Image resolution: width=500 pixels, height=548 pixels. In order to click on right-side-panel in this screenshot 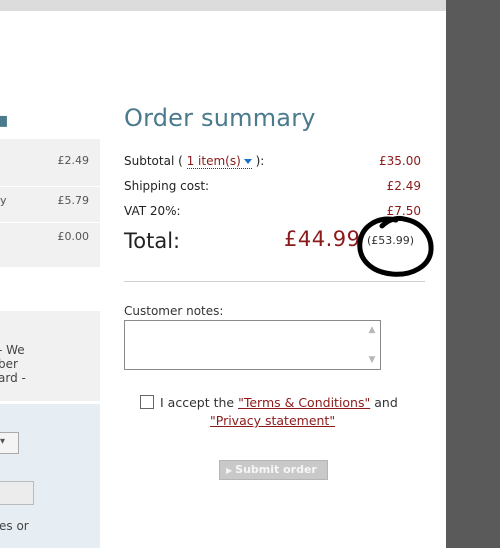, I will do `click(473, 274)`.